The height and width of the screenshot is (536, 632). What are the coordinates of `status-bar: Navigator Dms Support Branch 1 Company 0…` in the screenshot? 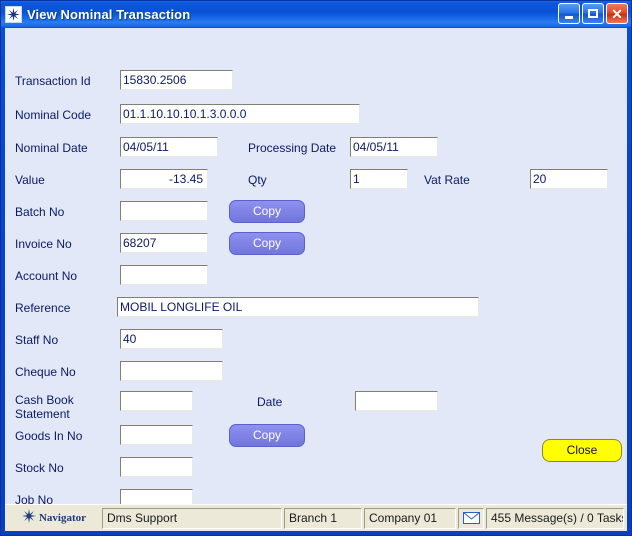 It's located at (316, 517).